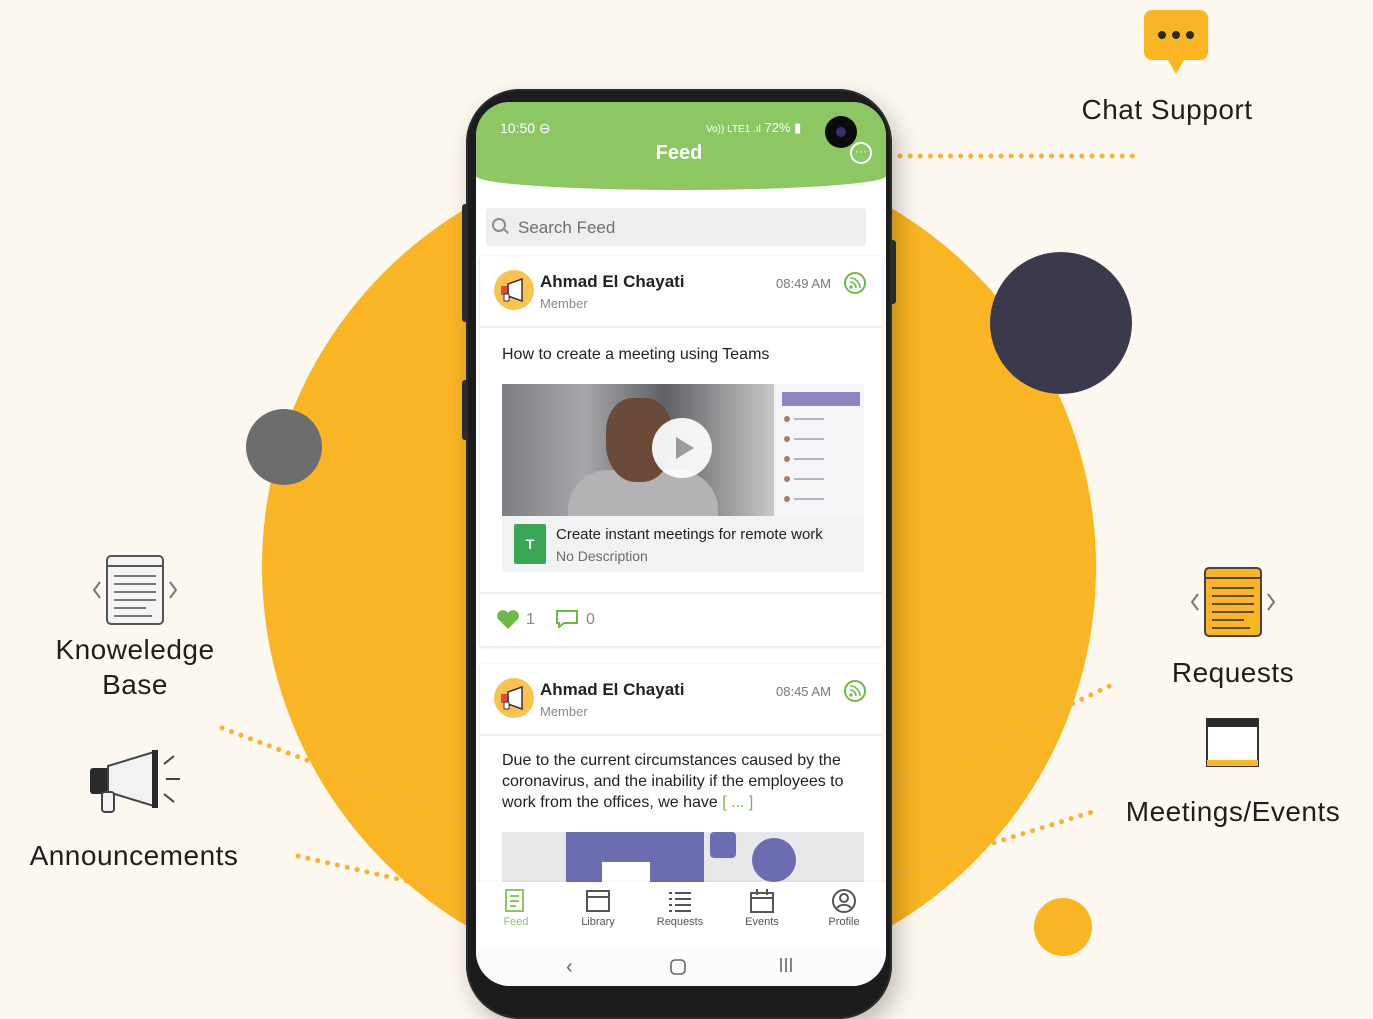 The width and height of the screenshot is (1373, 1019). I want to click on play-button, so click(682, 448).